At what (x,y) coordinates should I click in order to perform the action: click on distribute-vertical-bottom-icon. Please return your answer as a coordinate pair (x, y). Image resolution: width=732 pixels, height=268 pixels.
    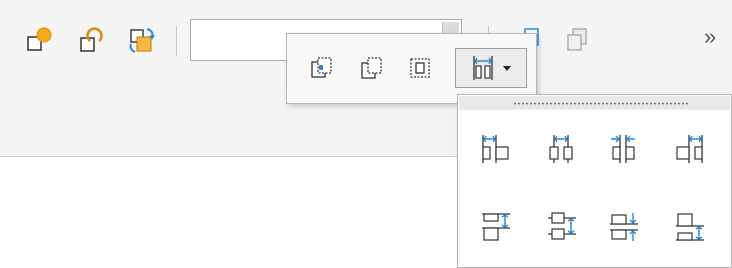
    Looking at the image, I should click on (690, 227).